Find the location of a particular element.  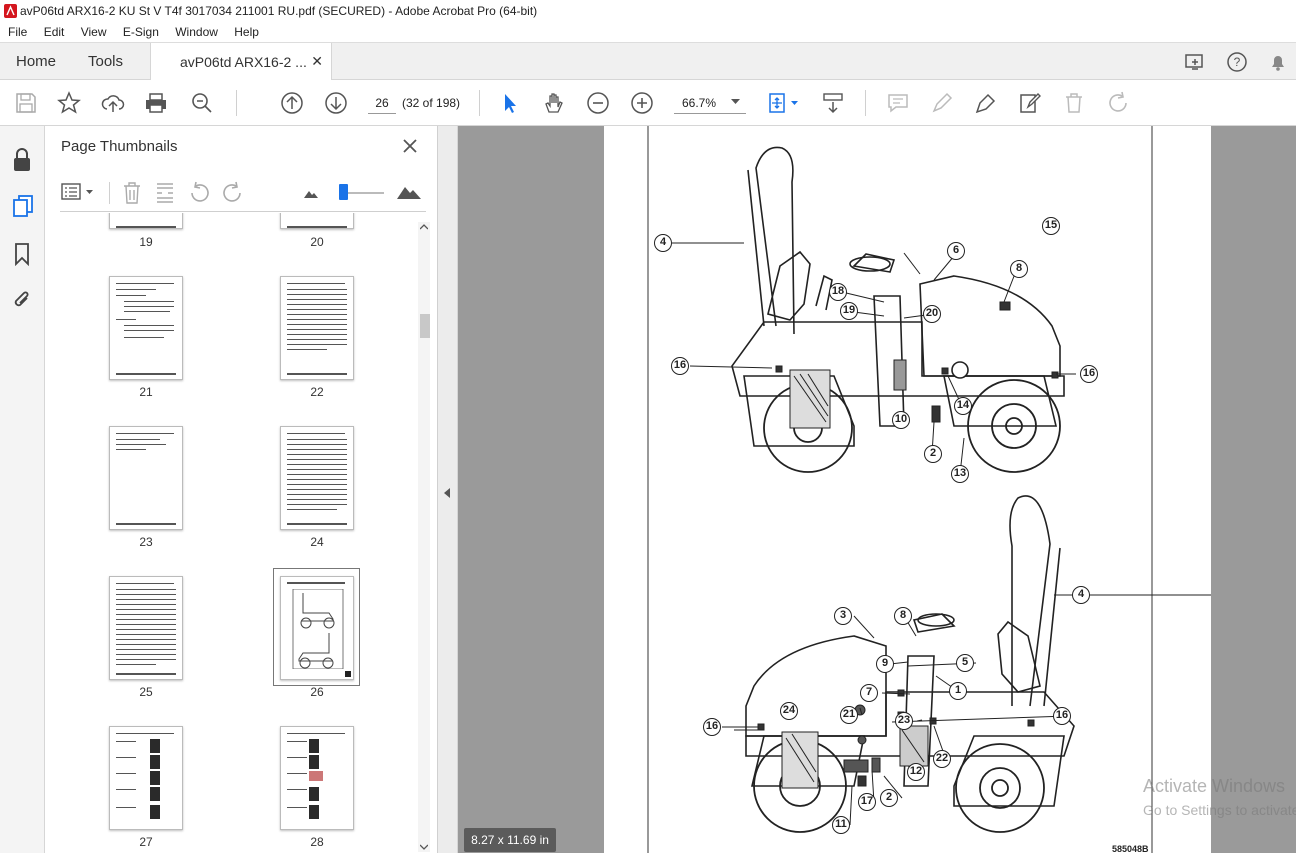

activate-windows-subtitle: Go to Settings to activate Windows. is located at coordinates (1219, 810).